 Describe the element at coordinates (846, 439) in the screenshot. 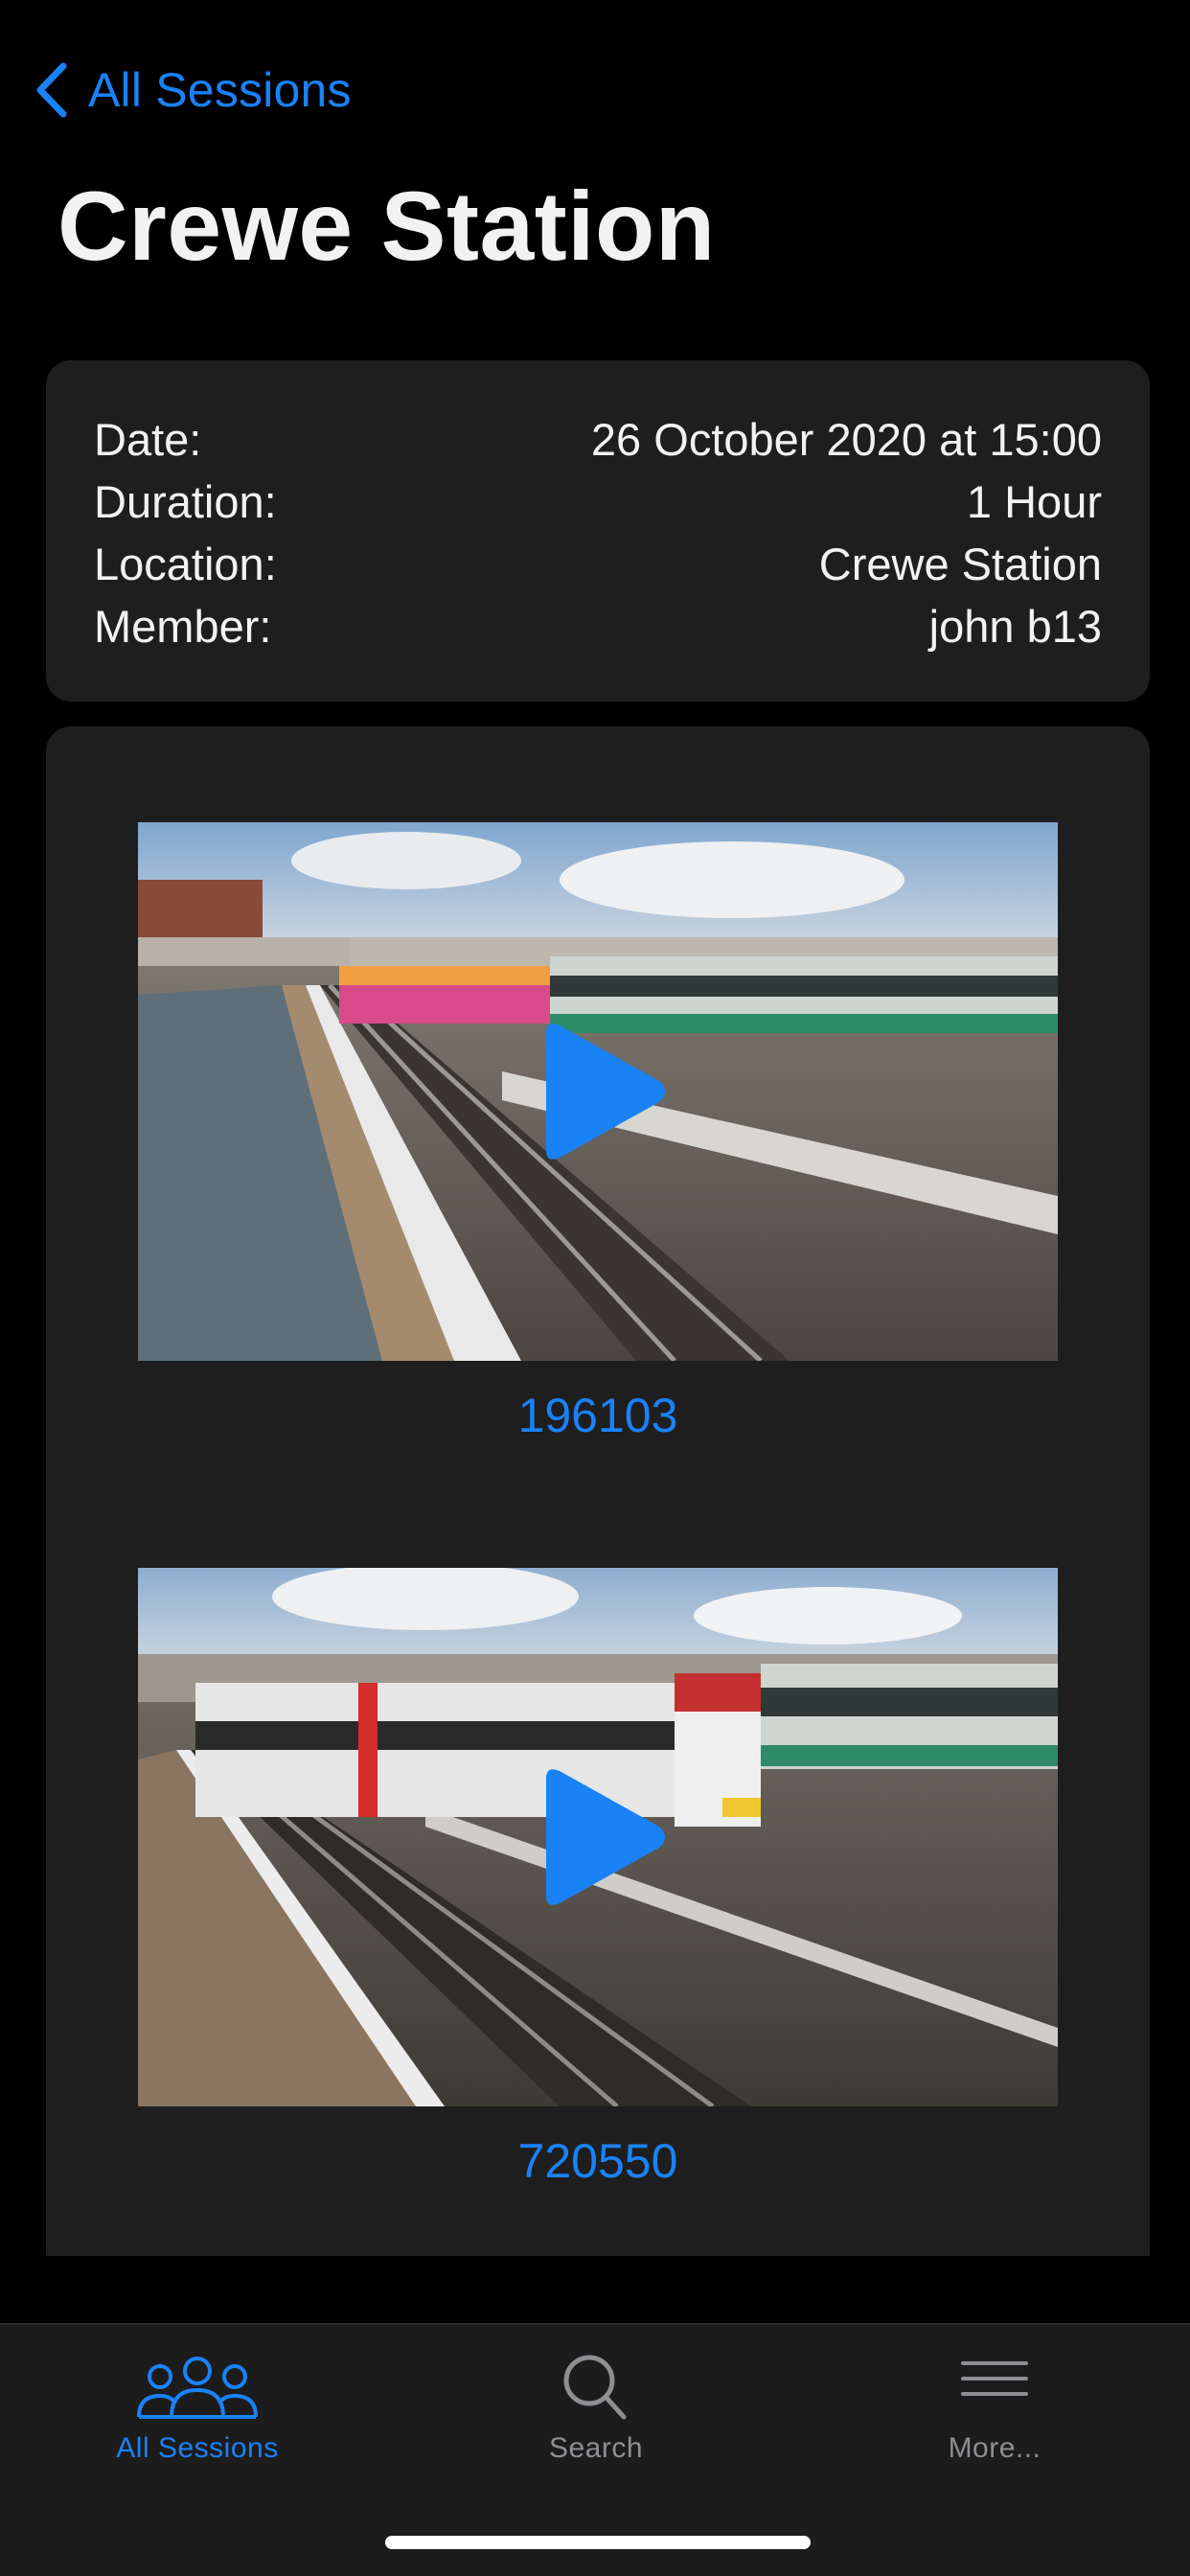

I see `info-value: 26 October 2020 at 15:00` at that location.